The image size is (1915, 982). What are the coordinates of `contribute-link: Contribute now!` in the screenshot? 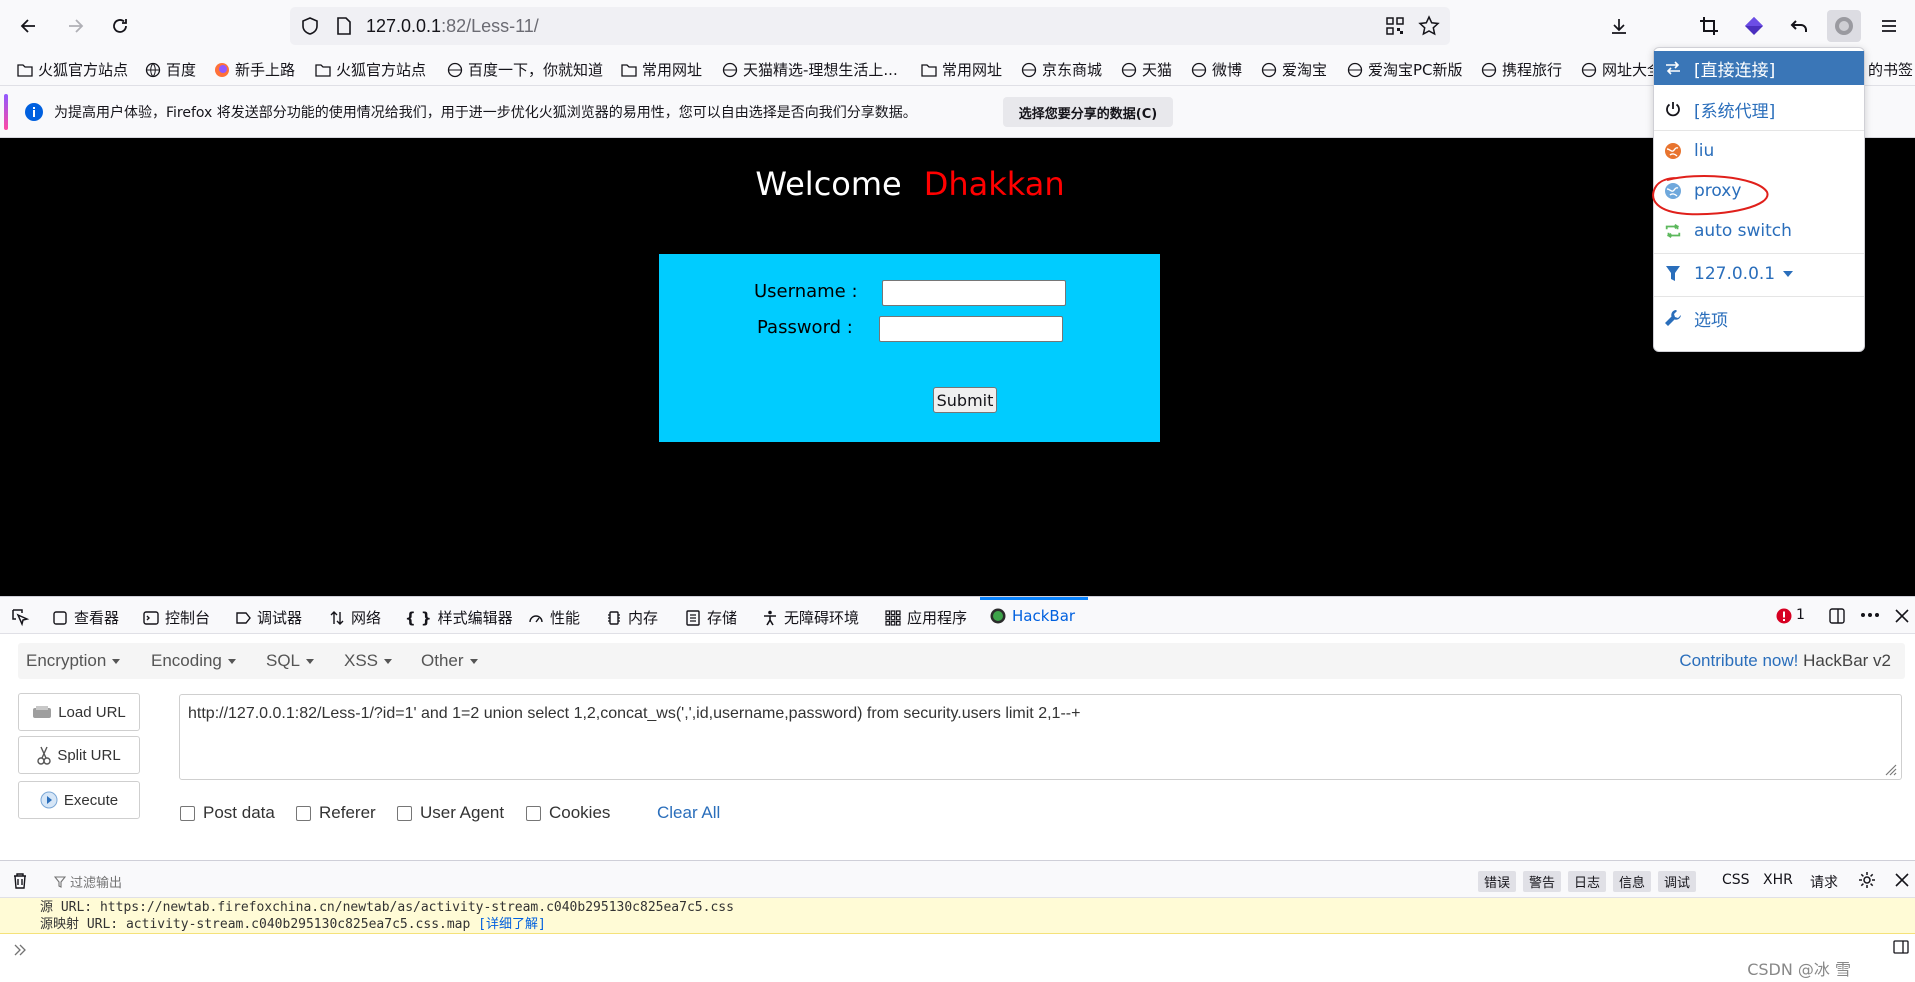 It's located at (1738, 660).